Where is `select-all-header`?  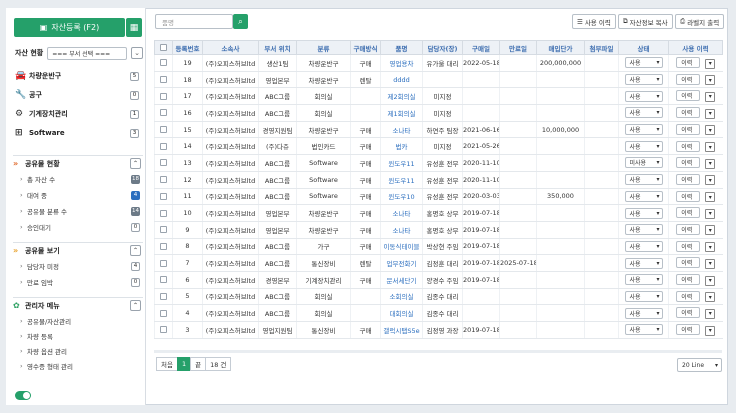
select-all-header is located at coordinates (163, 47).